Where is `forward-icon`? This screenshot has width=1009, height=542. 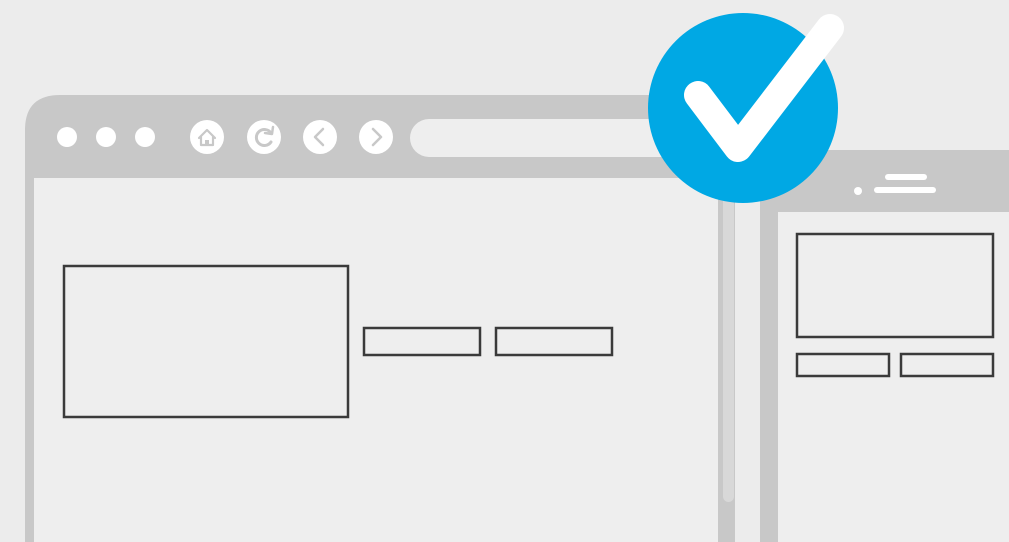 forward-icon is located at coordinates (376, 137).